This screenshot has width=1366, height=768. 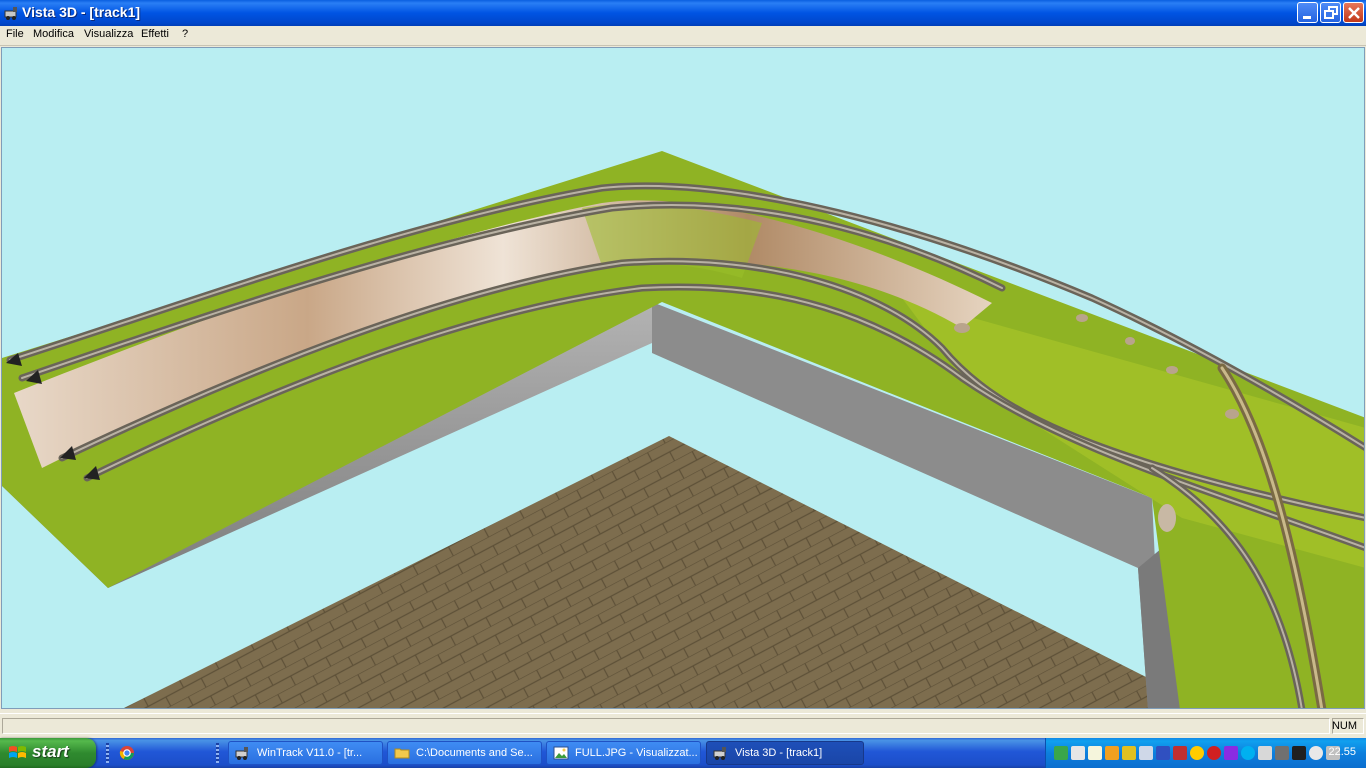 I want to click on start-button: start, so click(x=48, y=753).